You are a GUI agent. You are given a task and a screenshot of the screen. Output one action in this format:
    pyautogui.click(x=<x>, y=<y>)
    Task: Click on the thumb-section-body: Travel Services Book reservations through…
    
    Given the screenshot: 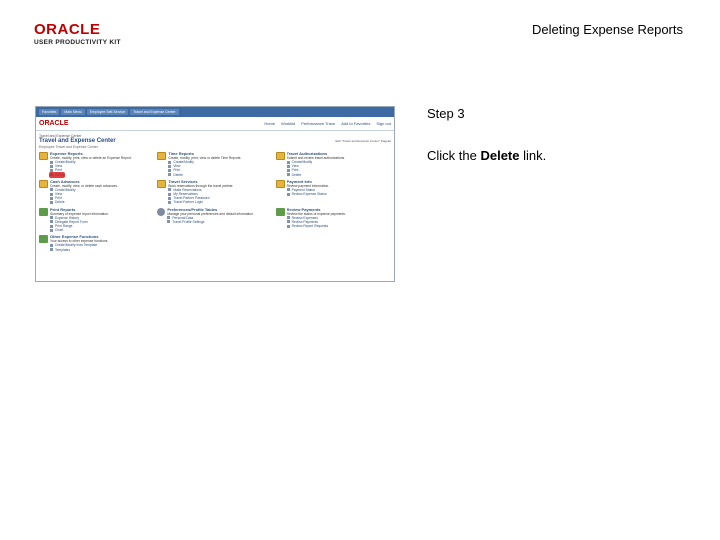 What is the action you would take?
    pyautogui.click(x=220, y=192)
    